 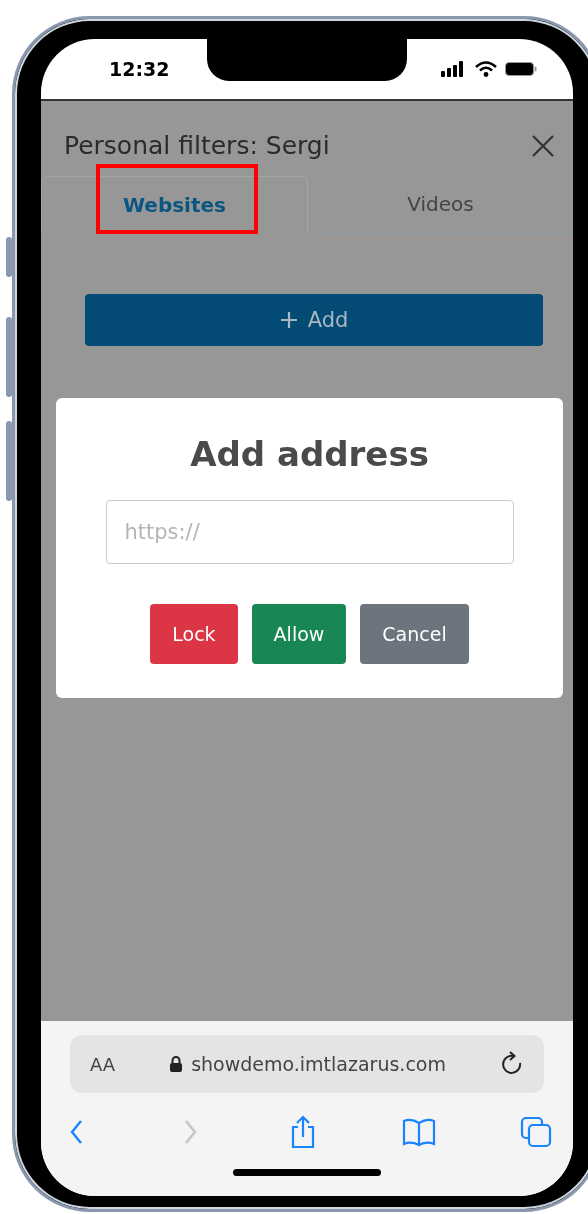 I want to click on plus-icon, so click(x=288, y=320).